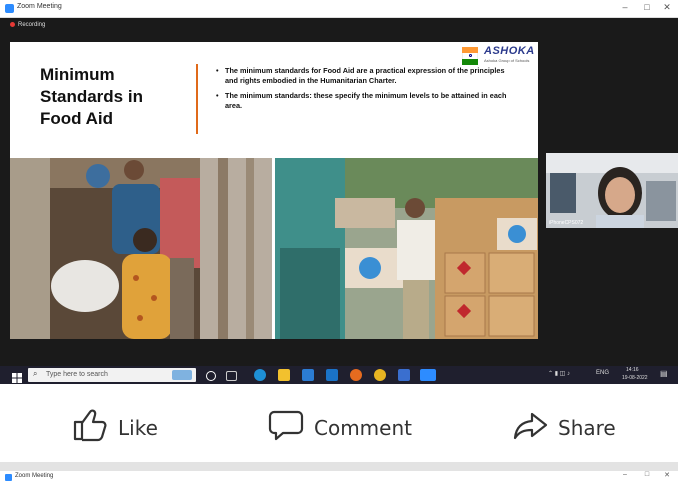 The image size is (678, 482). What do you see at coordinates (635, 378) in the screenshot?
I see `clock-date: 19-08-2022` at bounding box center [635, 378].